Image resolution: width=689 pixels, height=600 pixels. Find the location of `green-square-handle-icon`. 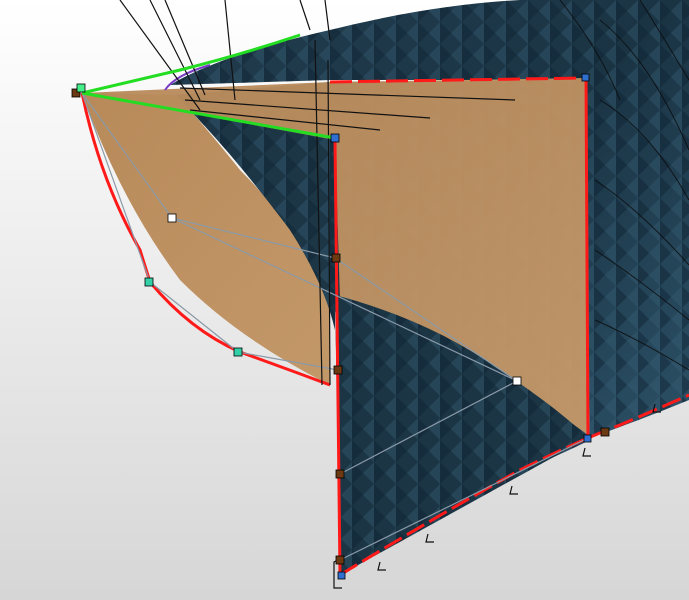

green-square-handle-icon is located at coordinates (81, 88).